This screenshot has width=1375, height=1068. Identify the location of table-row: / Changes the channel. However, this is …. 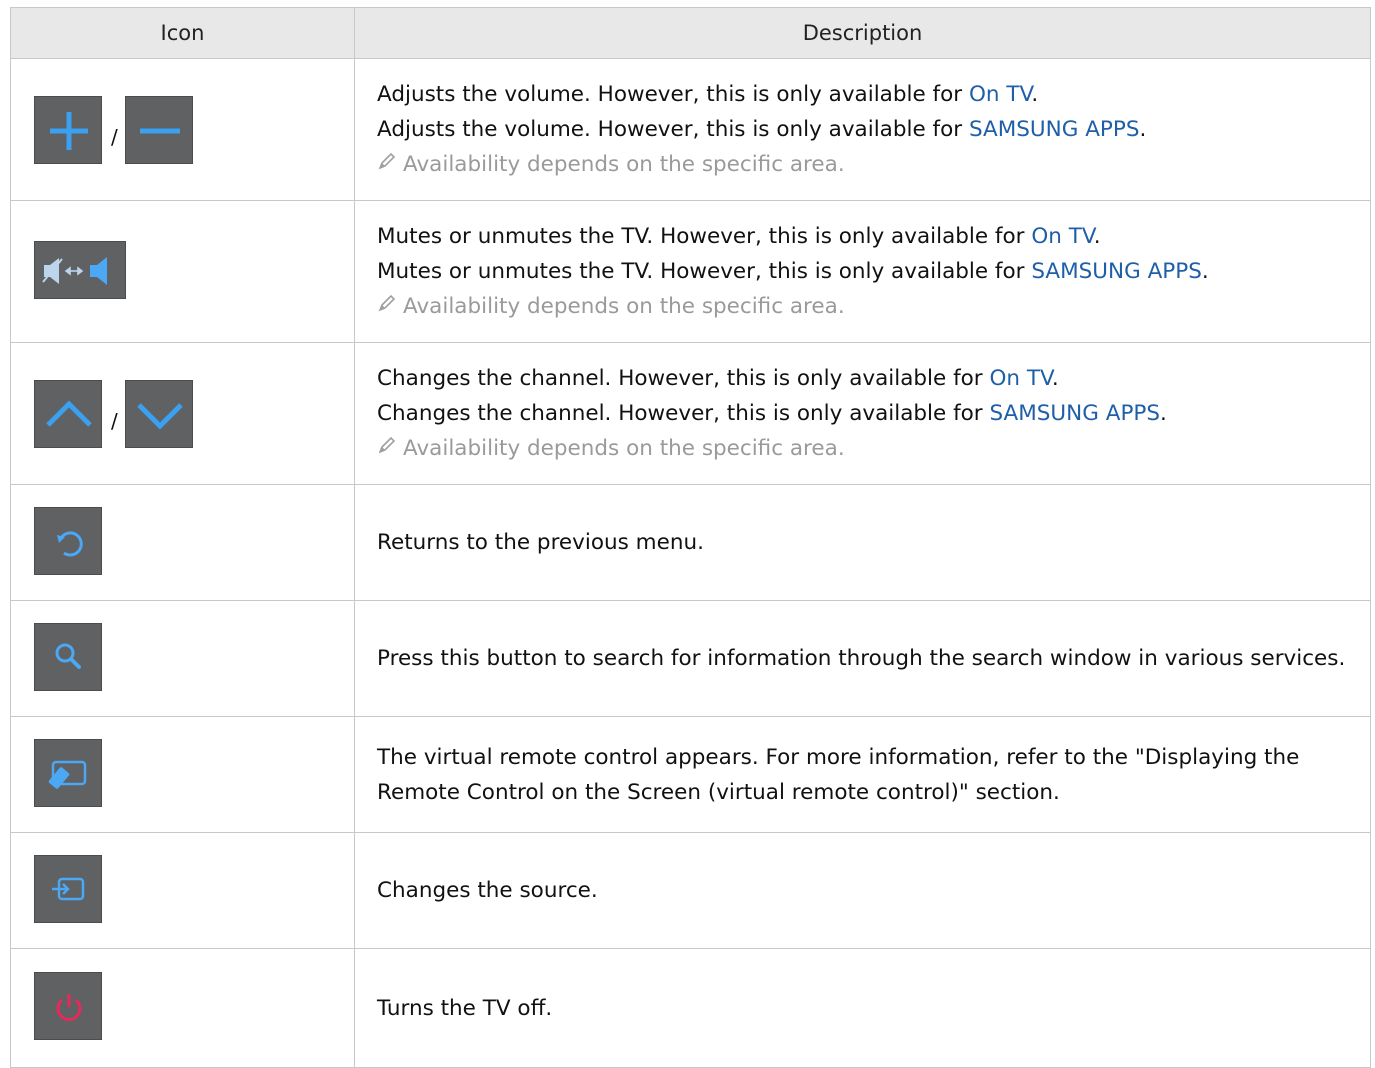
(690, 413).